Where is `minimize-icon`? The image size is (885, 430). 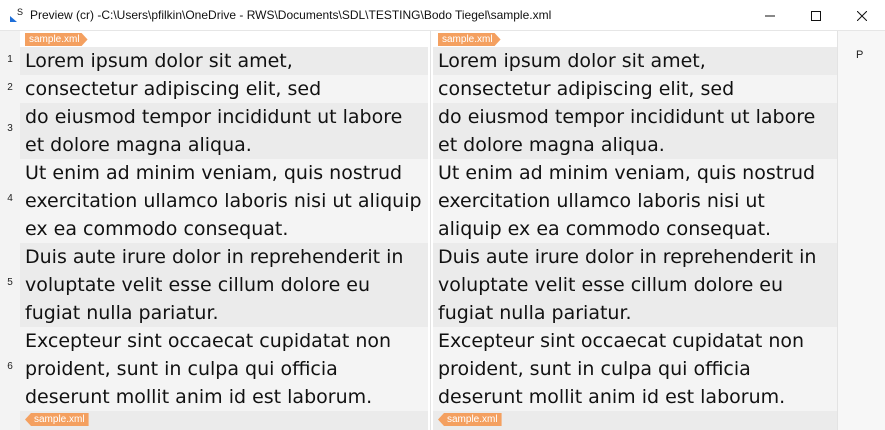
minimize-icon is located at coordinates (770, 15).